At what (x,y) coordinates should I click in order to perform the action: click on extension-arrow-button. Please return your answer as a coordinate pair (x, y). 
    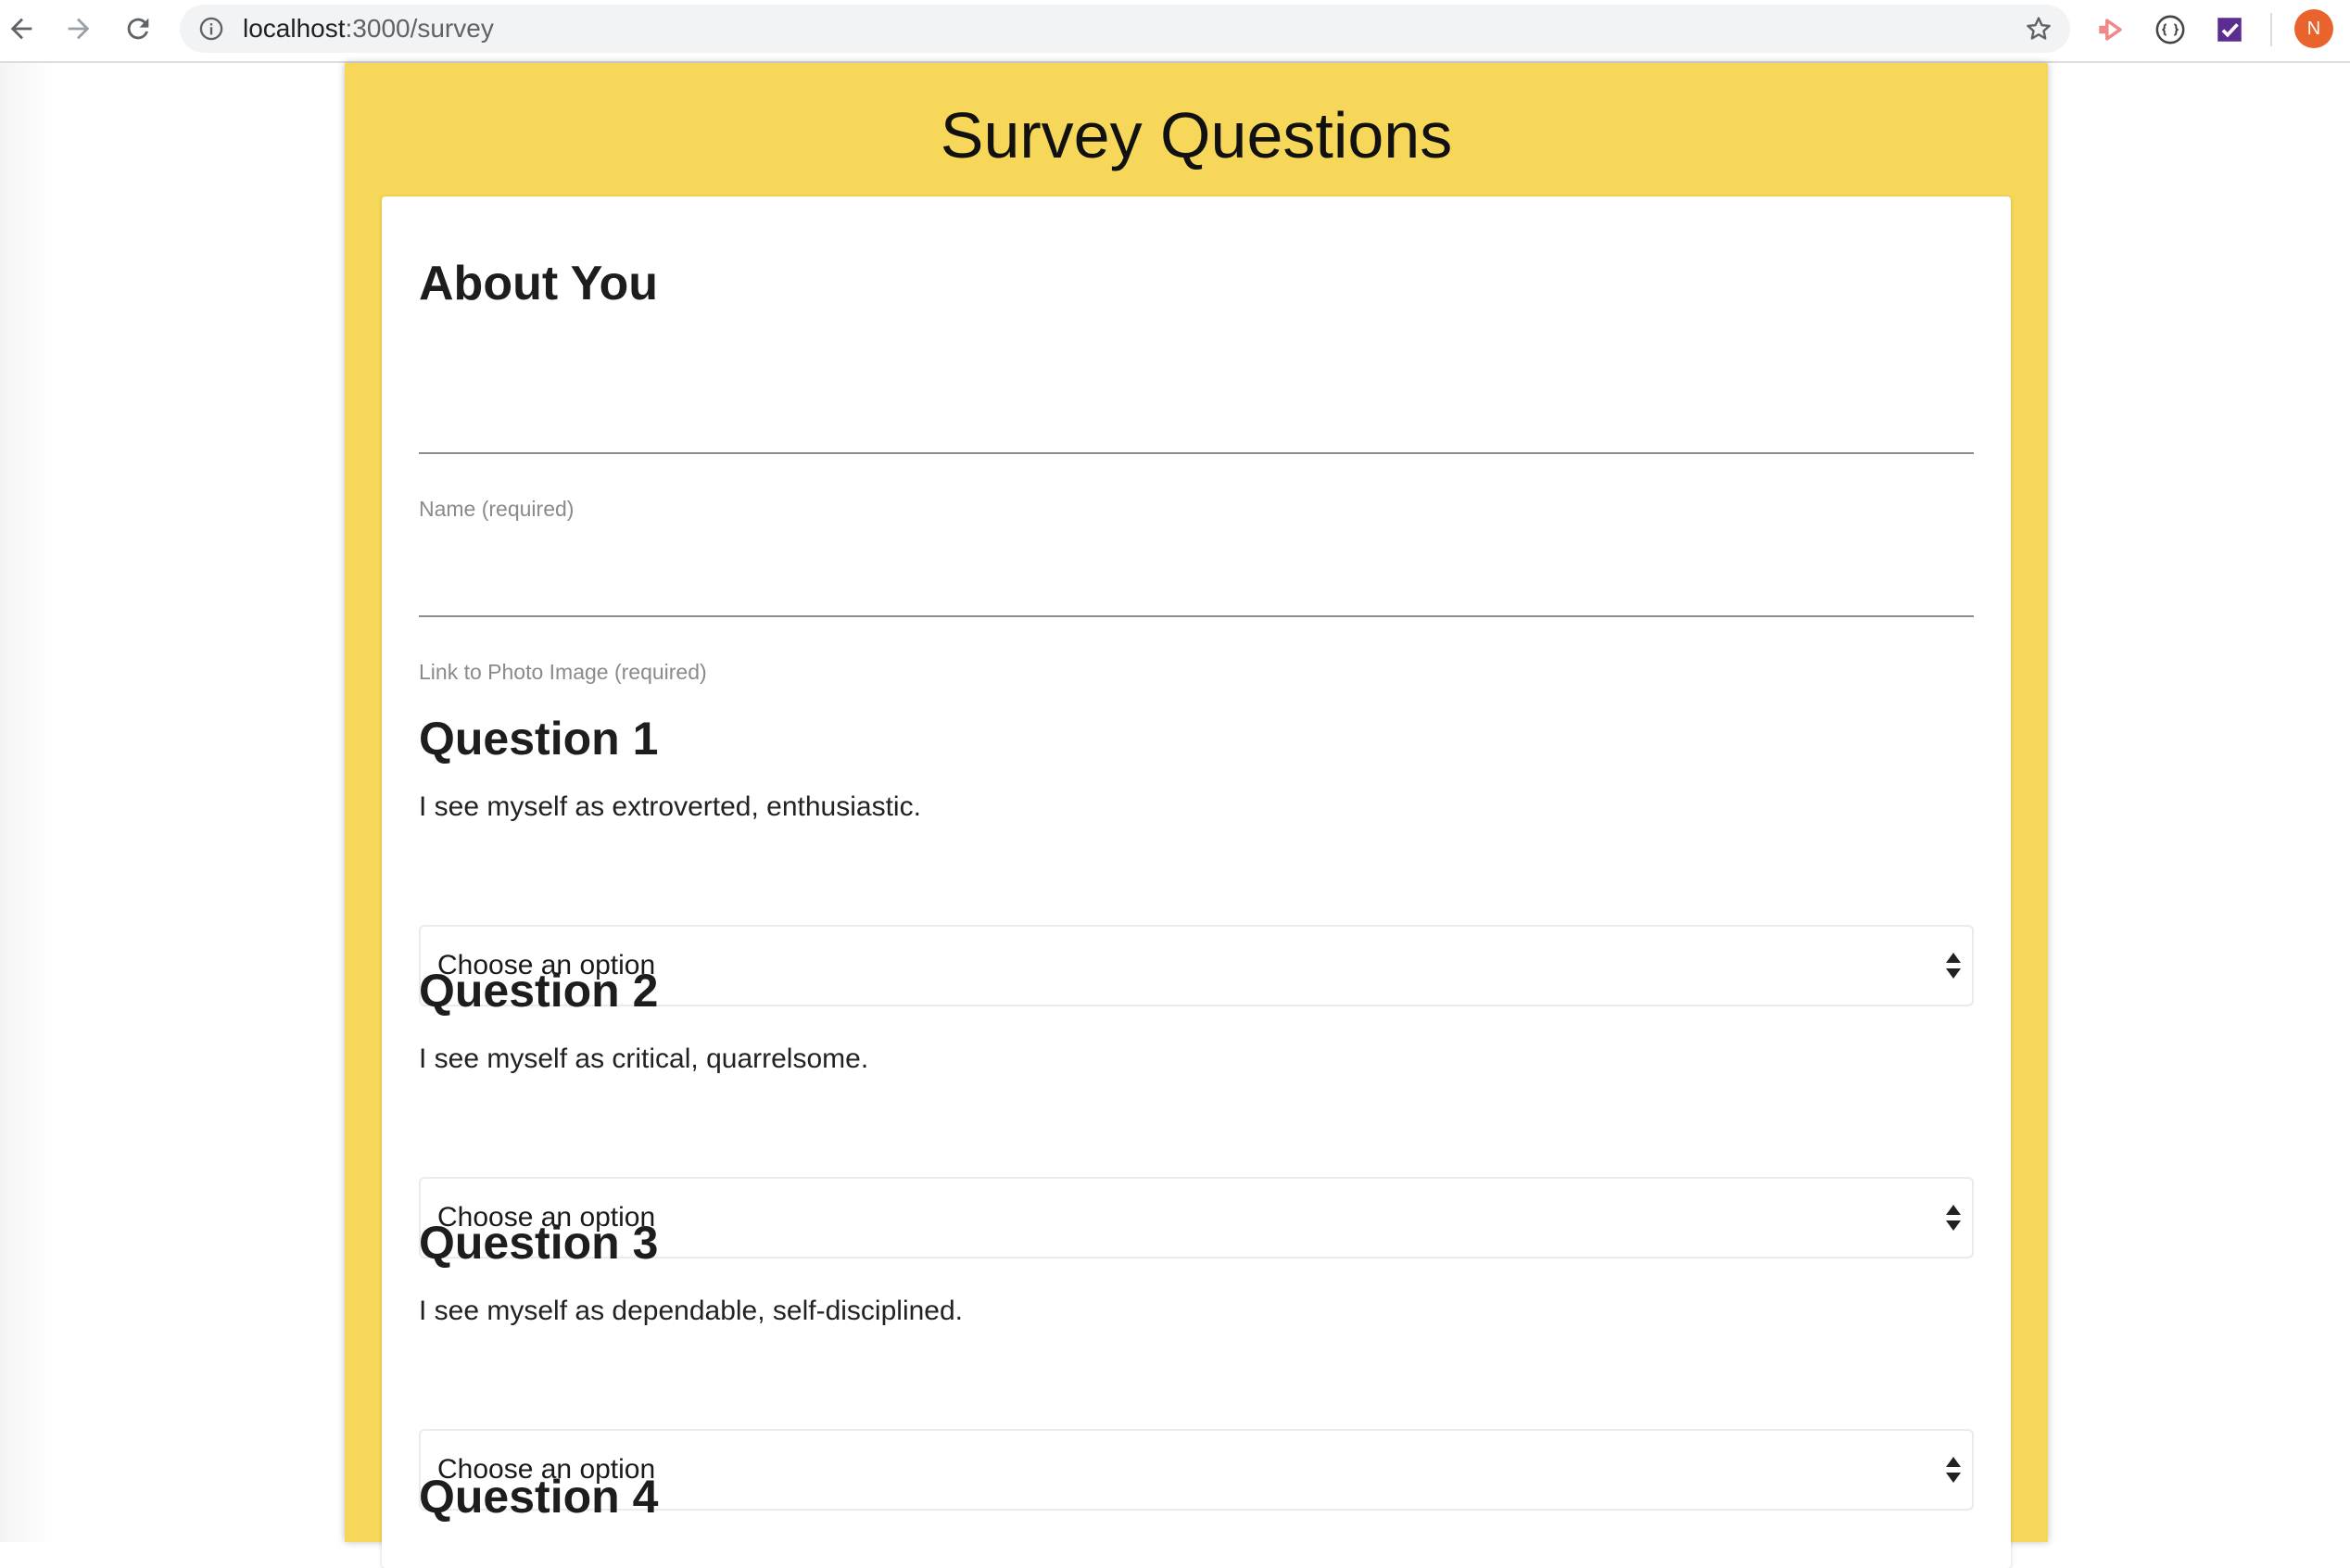
    Looking at the image, I should click on (2110, 29).